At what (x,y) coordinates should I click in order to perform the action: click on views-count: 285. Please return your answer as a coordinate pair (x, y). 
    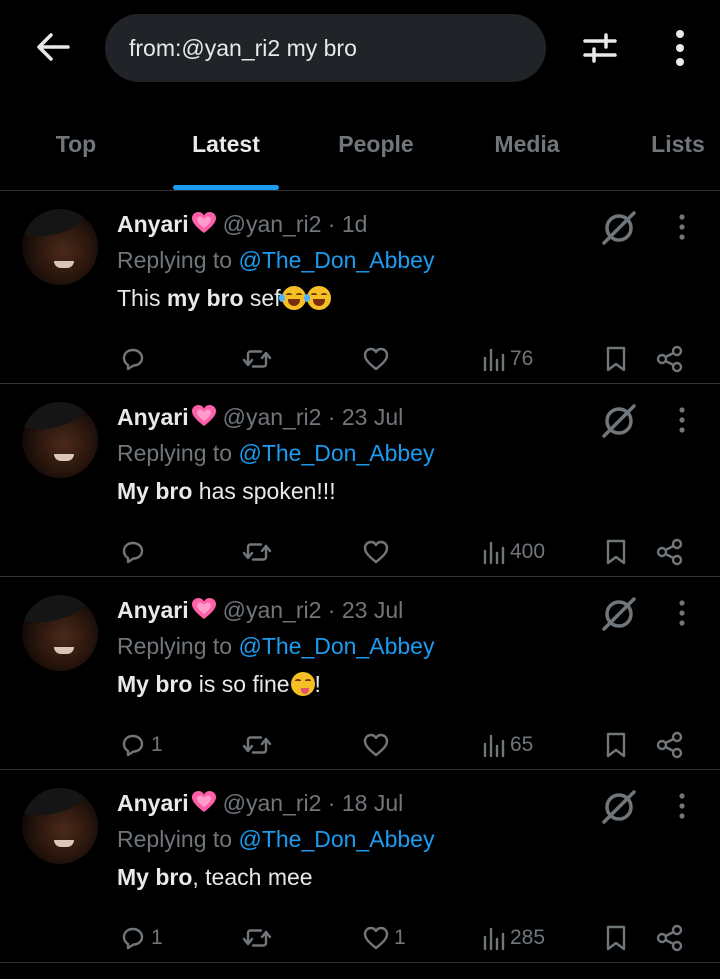
    Looking at the image, I should click on (528, 937).